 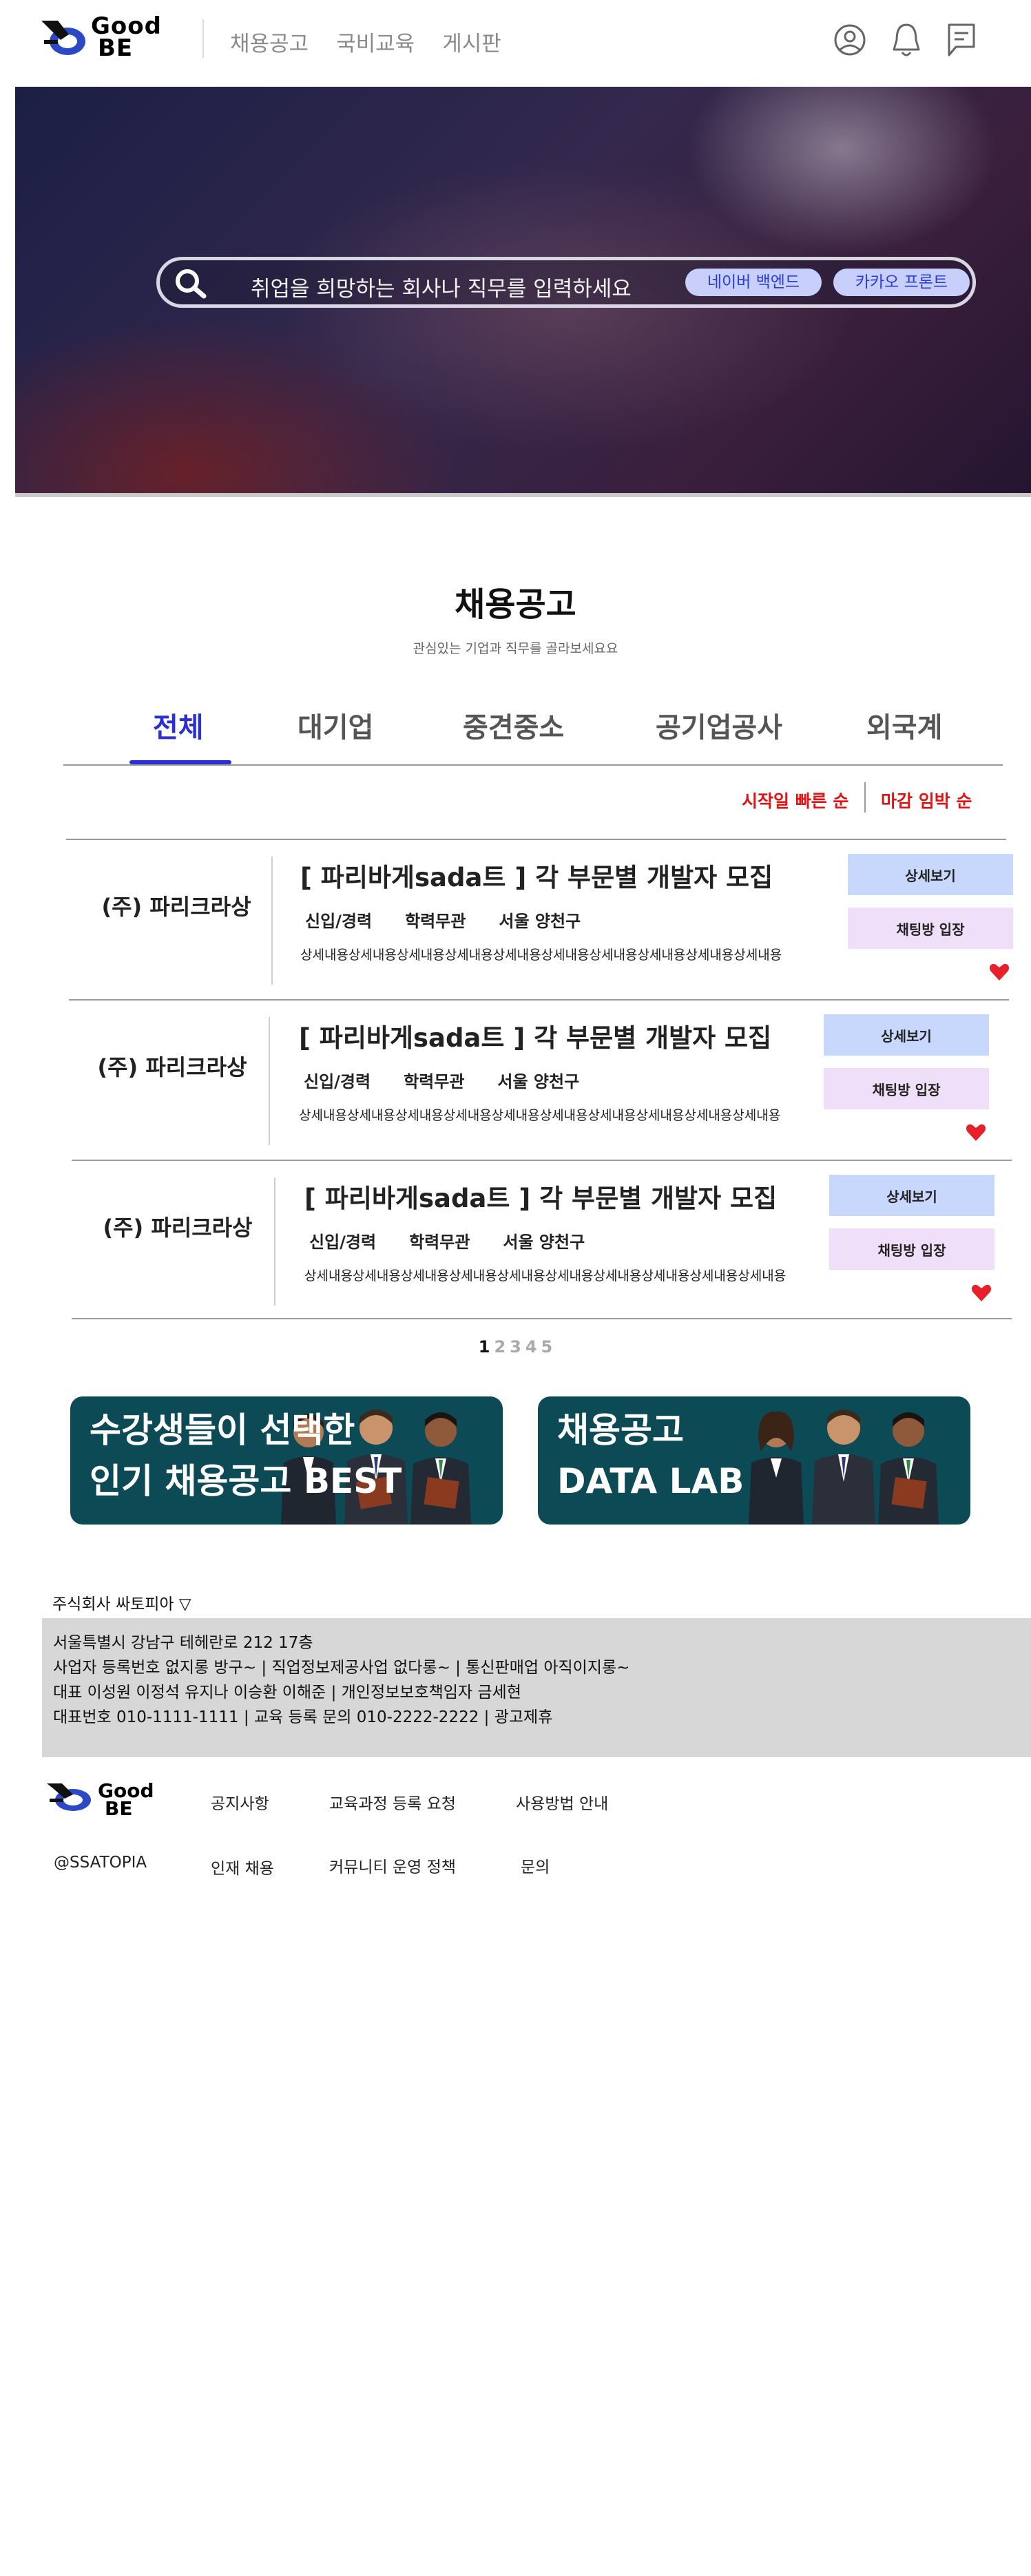 I want to click on page-link-3: 3, so click(x=515, y=1347).